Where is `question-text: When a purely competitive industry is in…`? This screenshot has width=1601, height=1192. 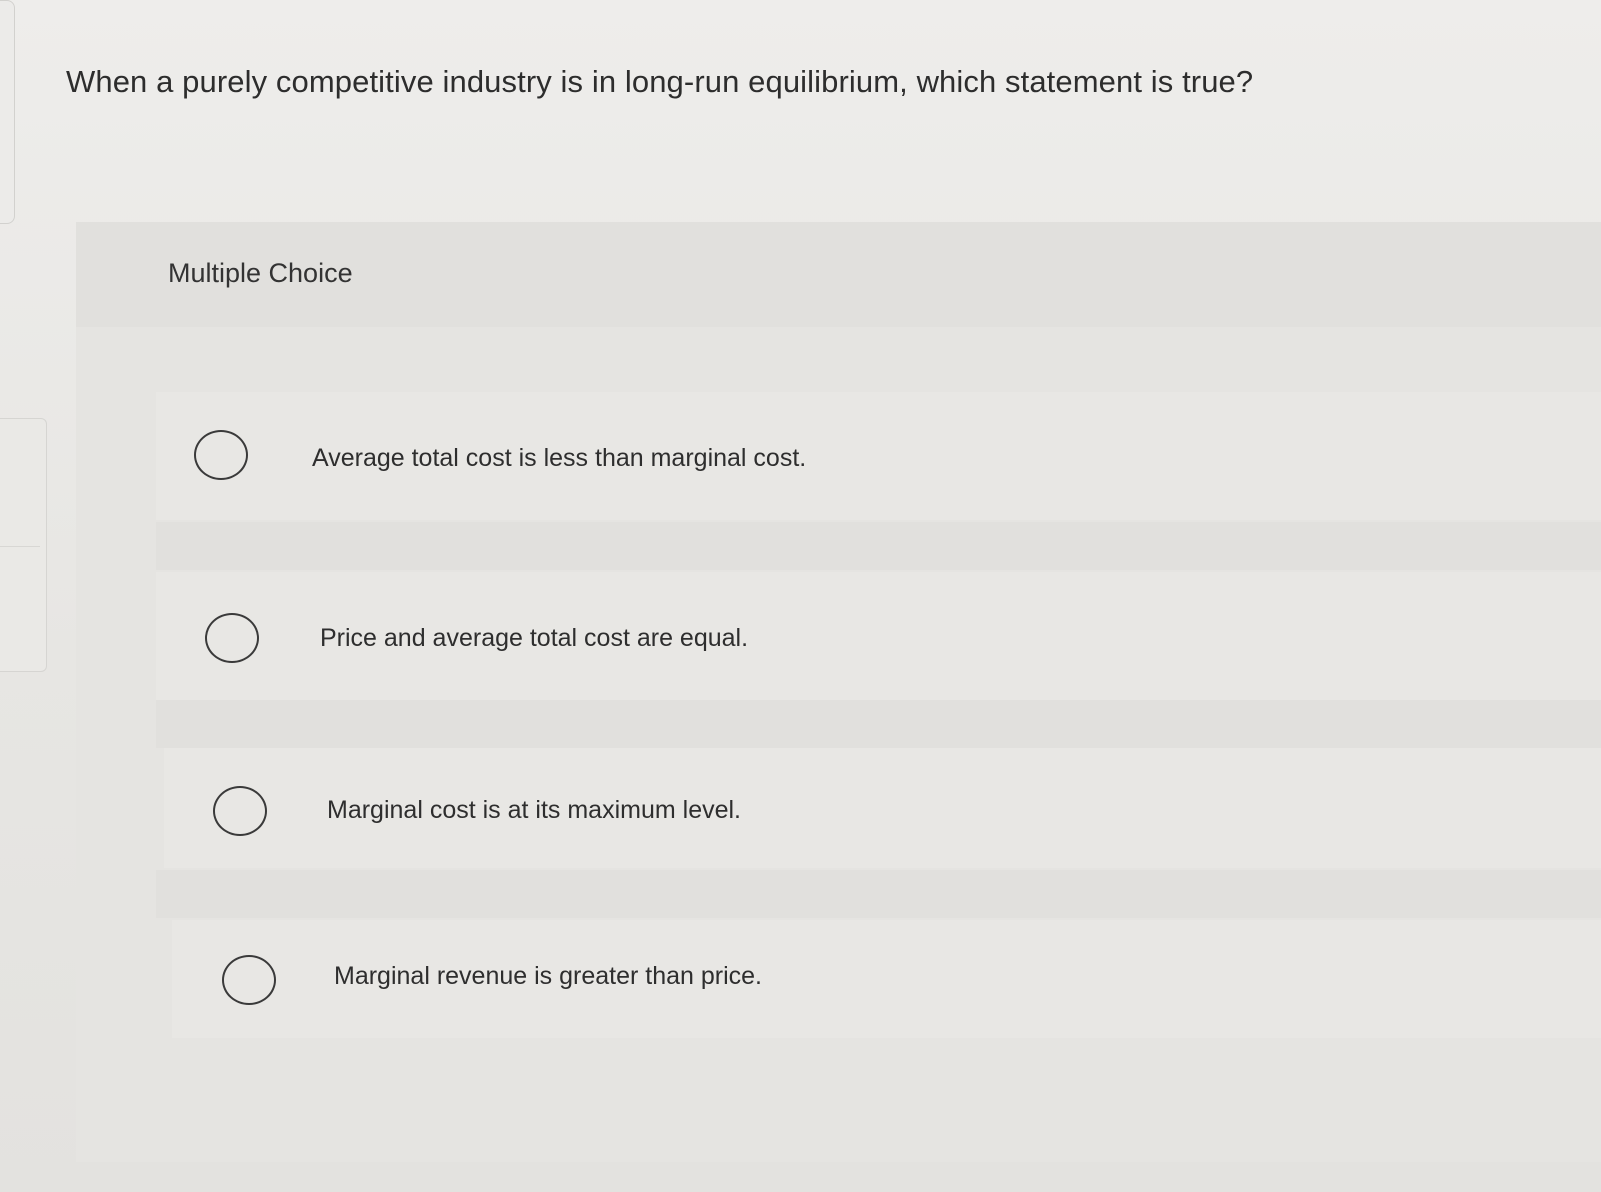
question-text: When a purely competitive industry is in… is located at coordinates (660, 81).